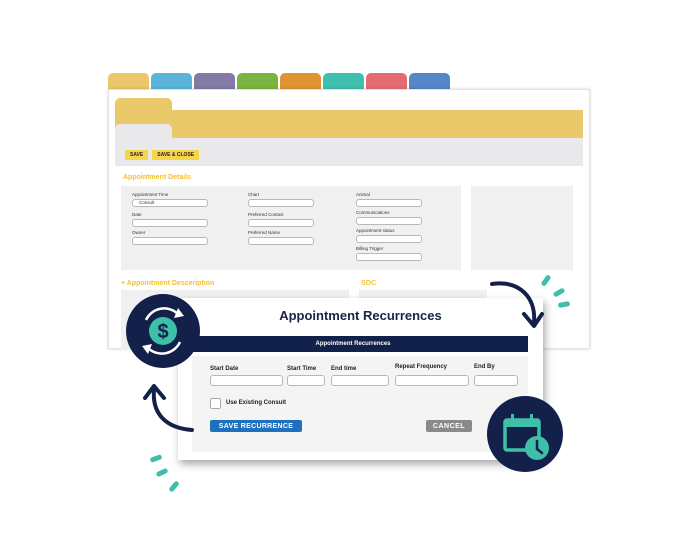 The width and height of the screenshot is (700, 560). Describe the element at coordinates (302, 369) in the screenshot. I see `field-label: Start Time` at that location.